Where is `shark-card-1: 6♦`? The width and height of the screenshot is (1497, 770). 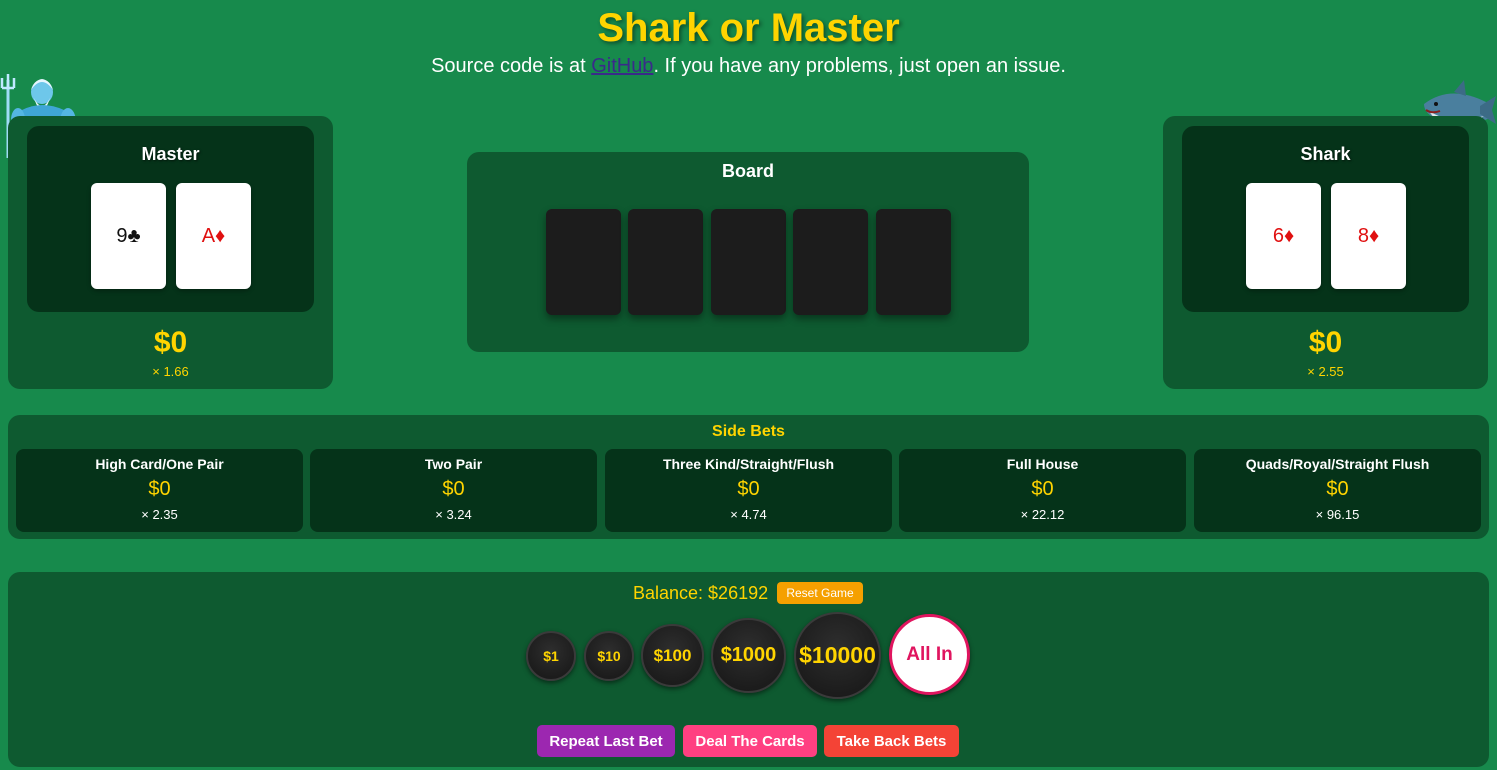 shark-card-1: 6♦ is located at coordinates (1283, 236).